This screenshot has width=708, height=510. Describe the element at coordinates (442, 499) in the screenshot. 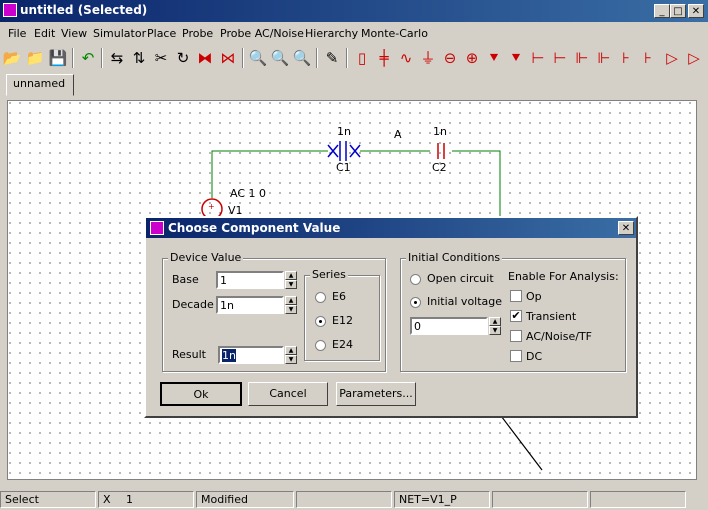

I see `status-net: NET=V1_P` at that location.